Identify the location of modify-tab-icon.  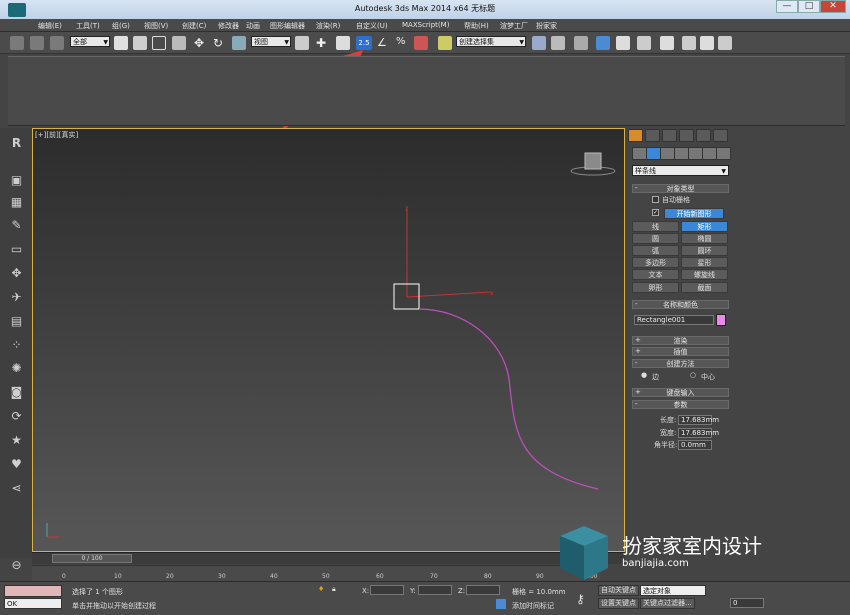
(652, 135).